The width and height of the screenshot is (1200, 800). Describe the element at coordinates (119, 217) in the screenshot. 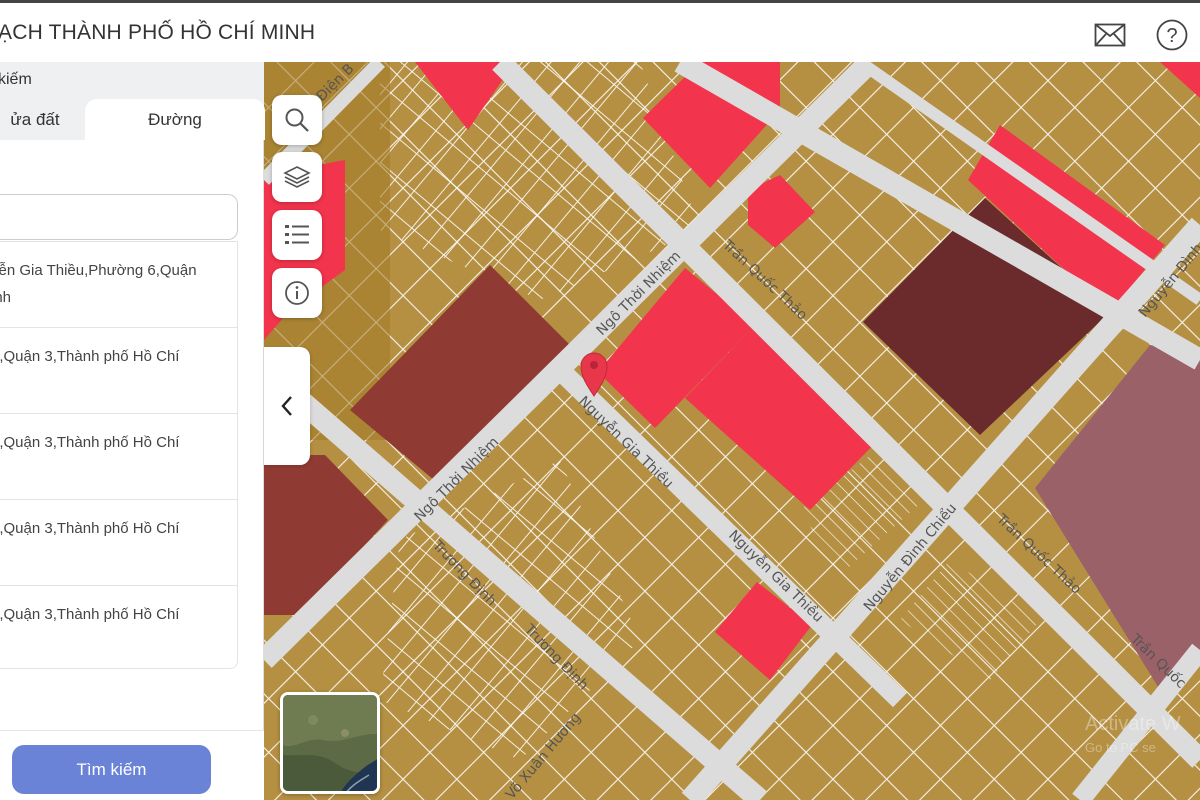

I see `search-input` at that location.